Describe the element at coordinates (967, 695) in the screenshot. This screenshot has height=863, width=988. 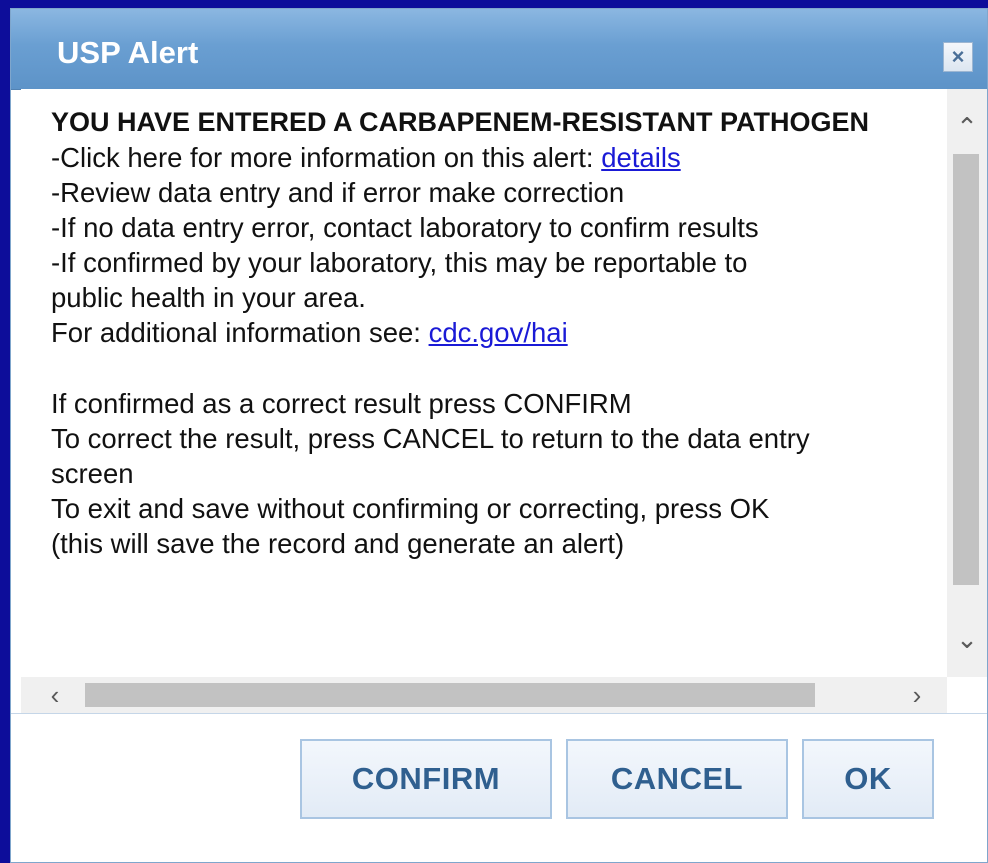
I see `scrollbar-corner` at that location.